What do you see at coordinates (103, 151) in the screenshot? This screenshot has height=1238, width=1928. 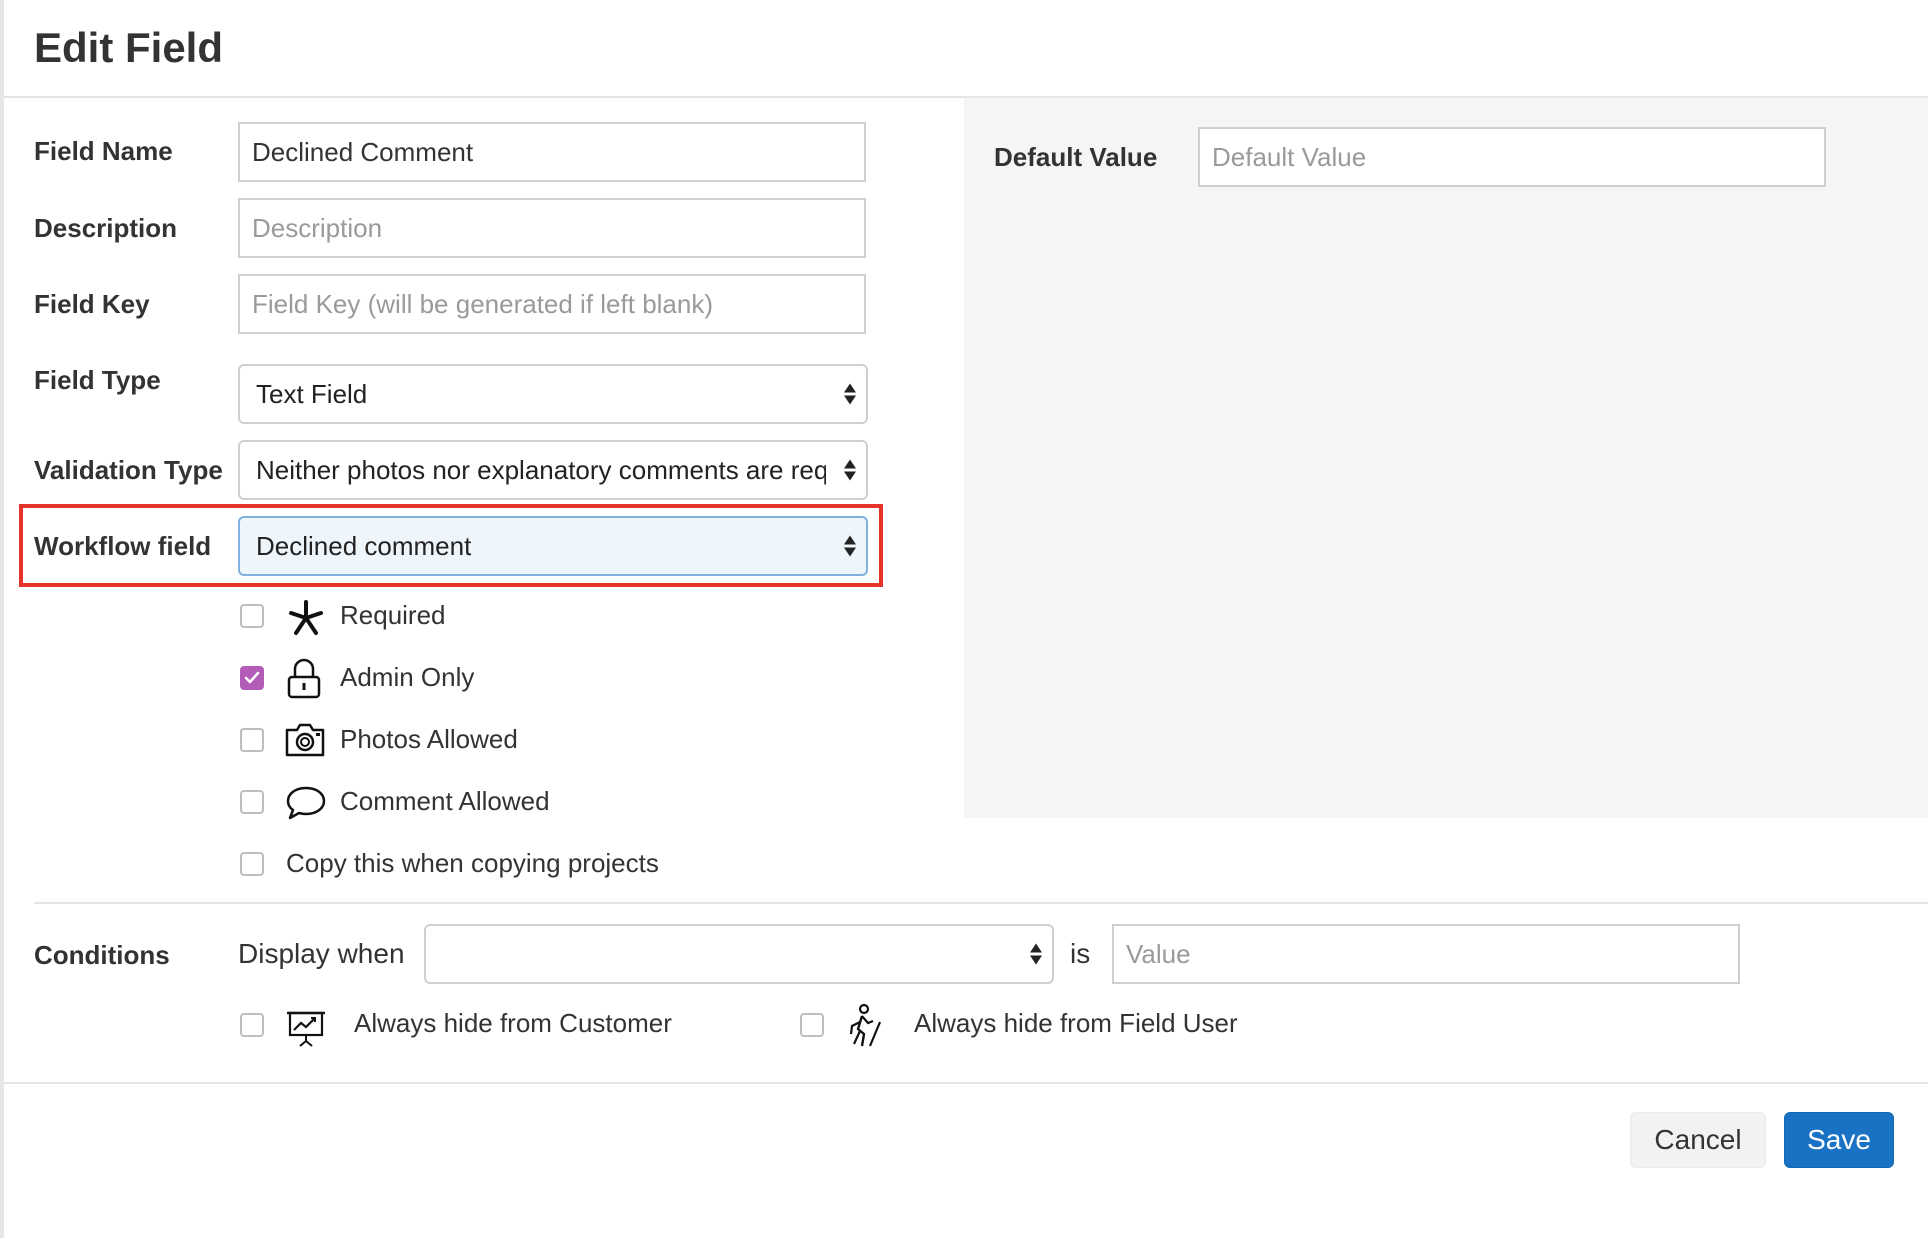 I see `field-name-label: Field Name` at bounding box center [103, 151].